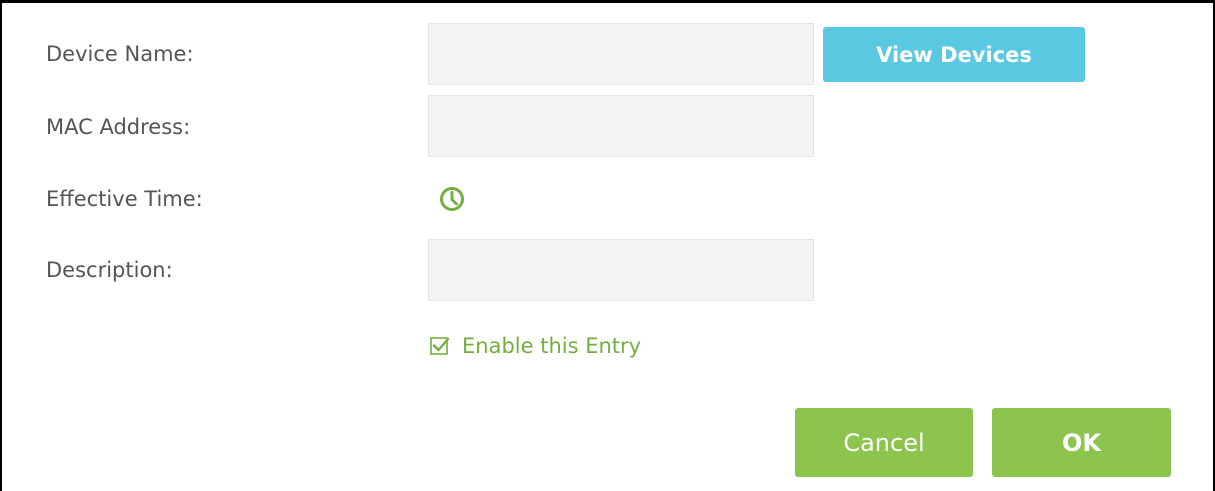 The width and height of the screenshot is (1215, 491). What do you see at coordinates (109, 270) in the screenshot?
I see `description-label: Description:` at bounding box center [109, 270].